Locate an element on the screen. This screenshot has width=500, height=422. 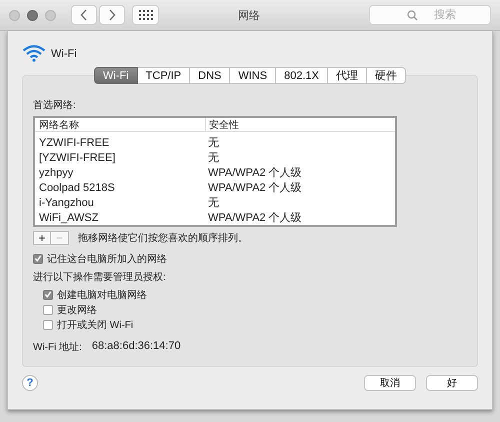
back-button is located at coordinates (84, 15).